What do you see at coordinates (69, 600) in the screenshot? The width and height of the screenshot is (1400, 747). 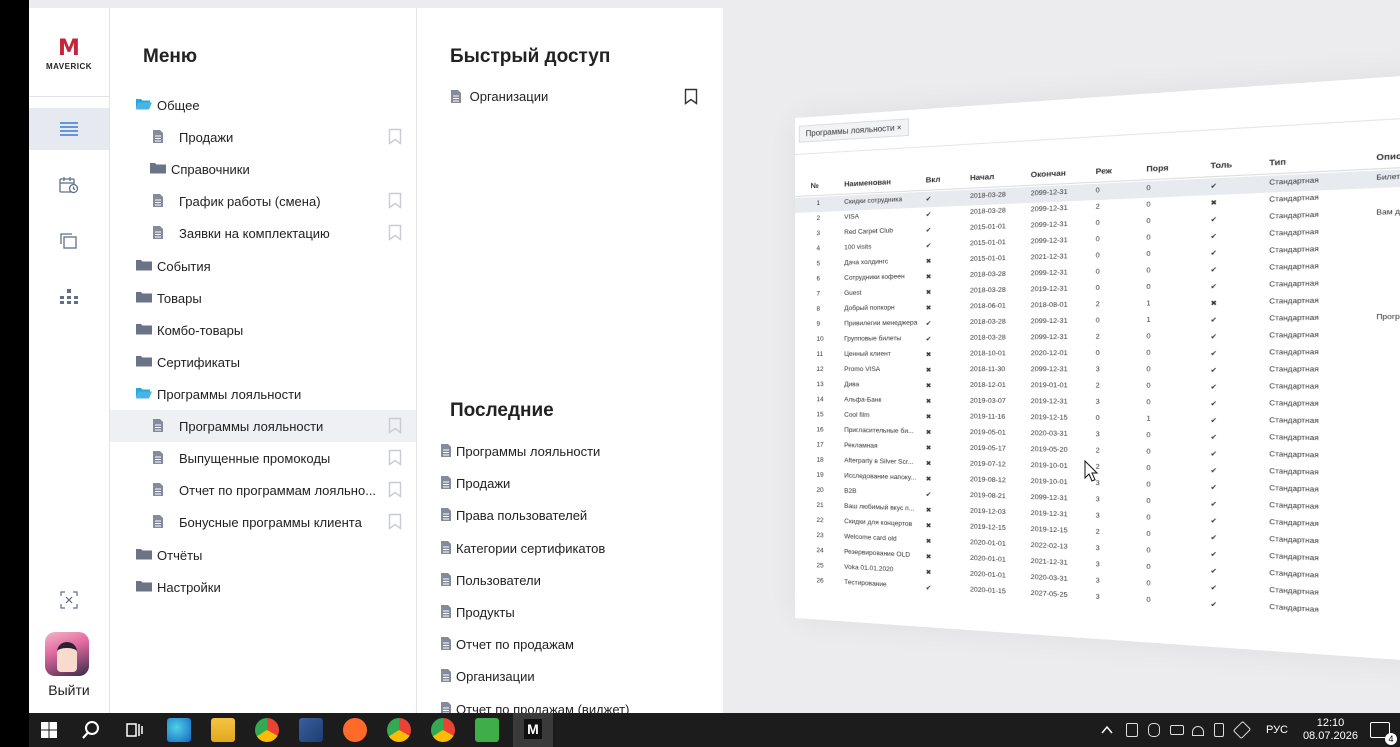 I see `collapse-button` at bounding box center [69, 600].